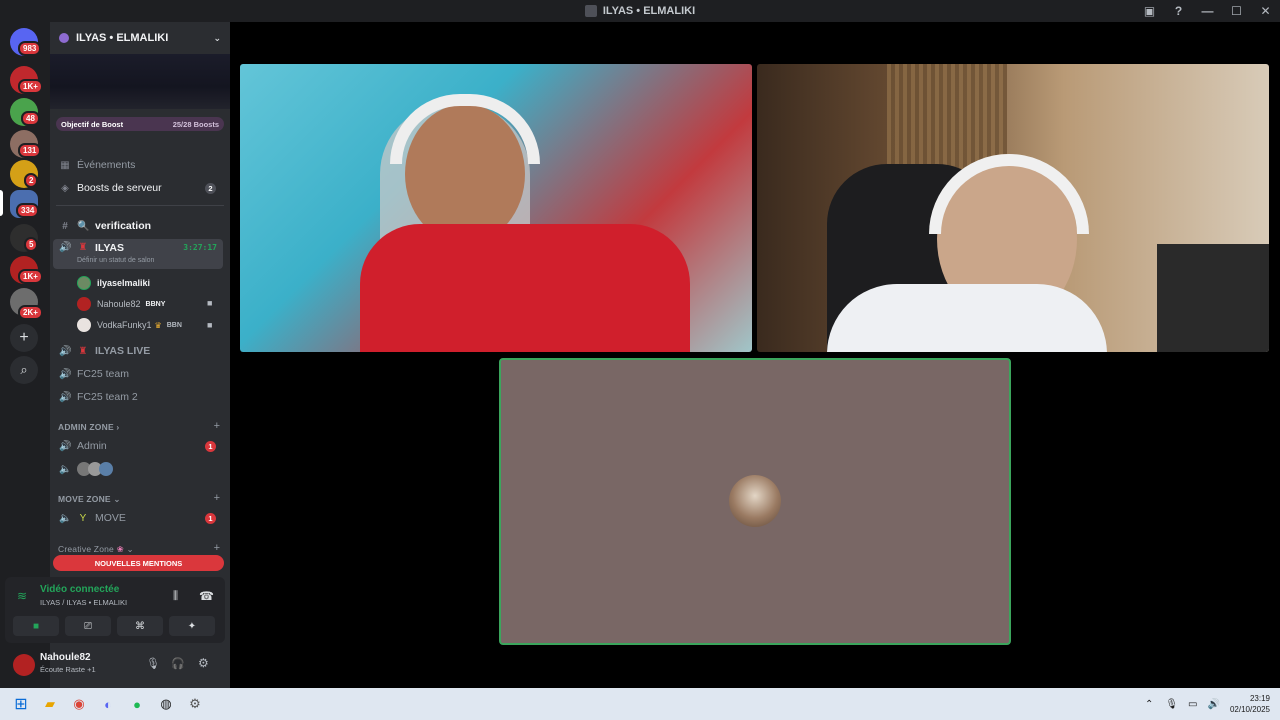 This screenshot has height=720, width=1280. I want to click on voice-user-name: Nahoule82, so click(119, 304).